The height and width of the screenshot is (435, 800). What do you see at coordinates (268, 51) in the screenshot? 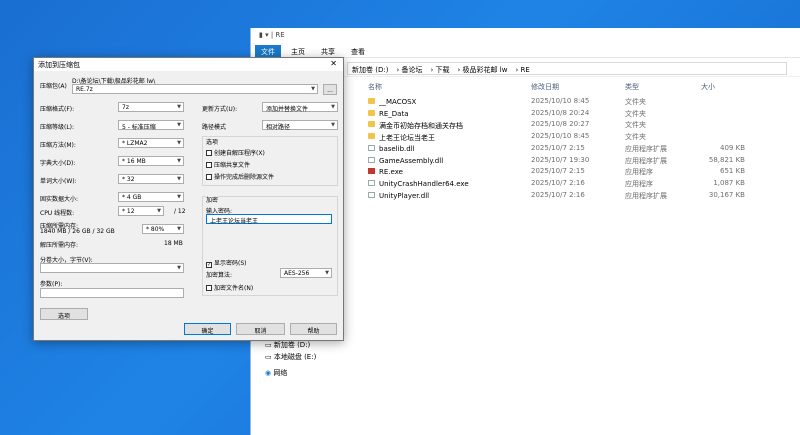
I see `tab-file: 文件` at bounding box center [268, 51].